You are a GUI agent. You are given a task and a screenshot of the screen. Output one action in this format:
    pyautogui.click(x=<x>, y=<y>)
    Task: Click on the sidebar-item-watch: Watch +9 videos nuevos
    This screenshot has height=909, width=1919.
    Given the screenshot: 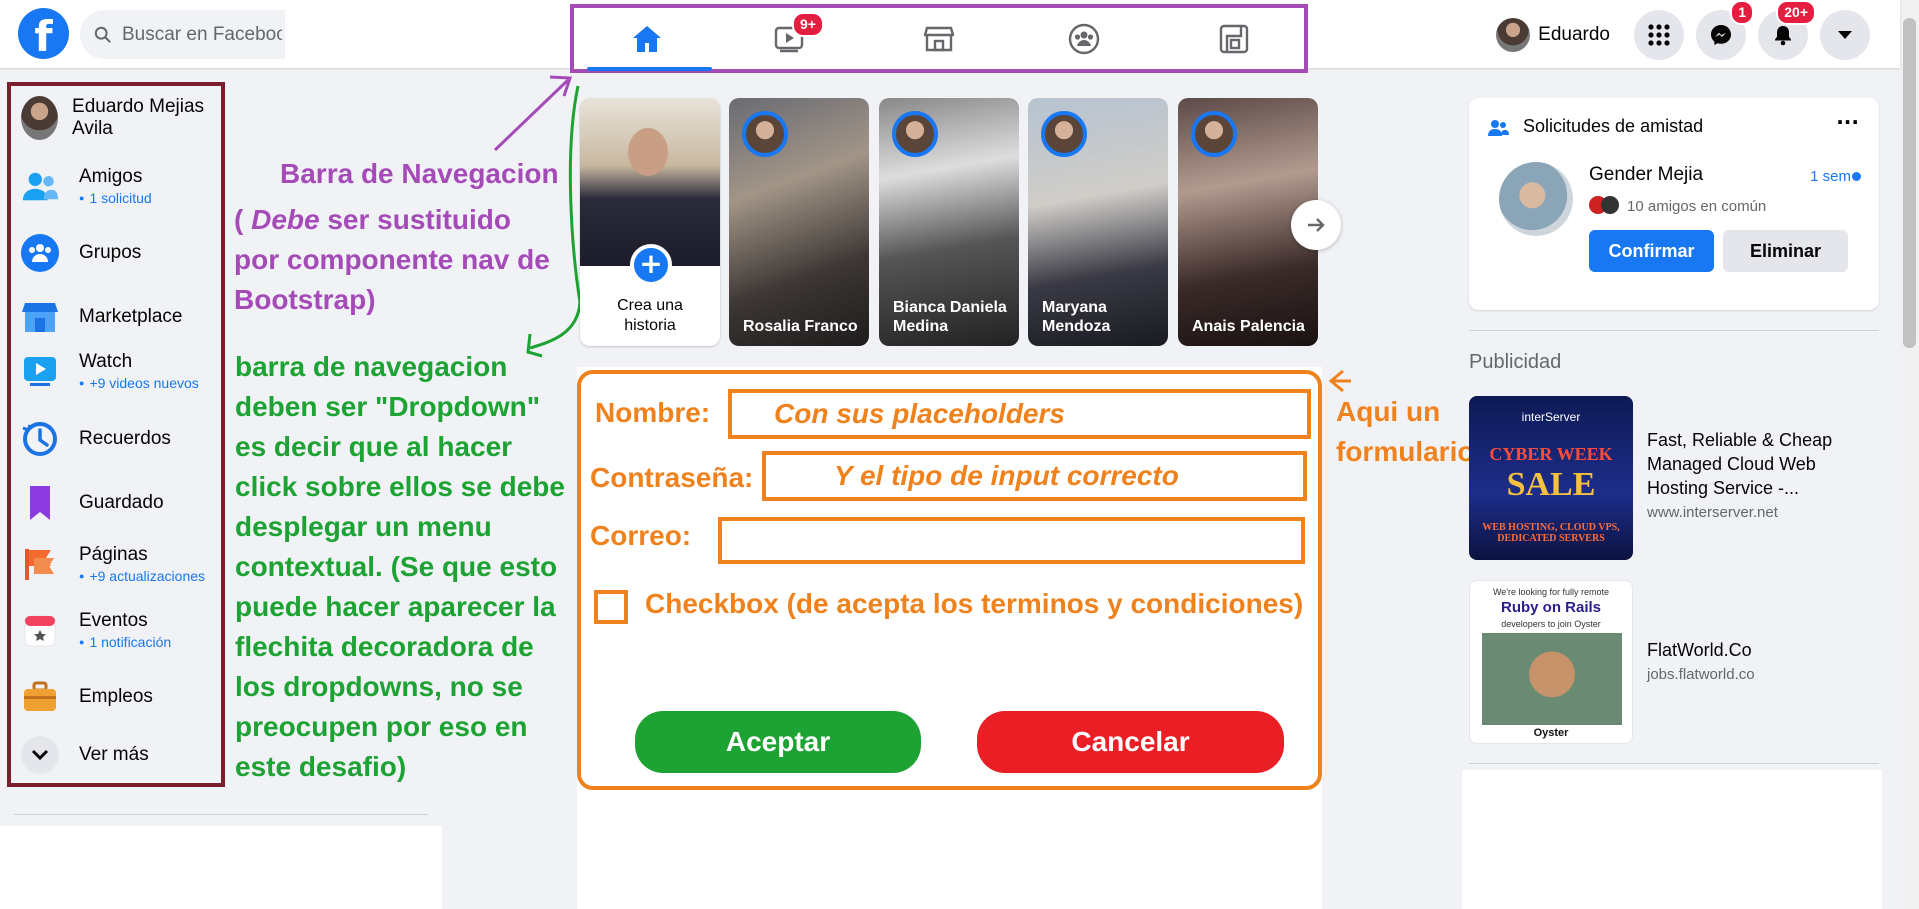 What is the action you would take?
    pyautogui.click(x=121, y=371)
    